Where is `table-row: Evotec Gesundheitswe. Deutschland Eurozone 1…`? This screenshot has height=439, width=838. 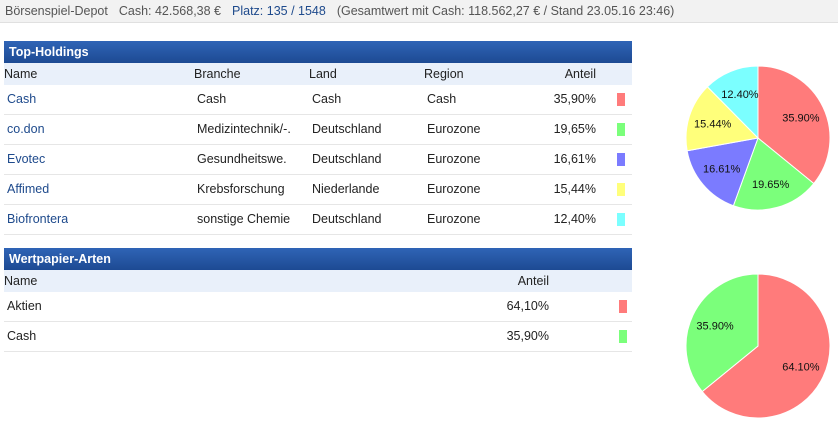 table-row: Evotec Gesundheitswe. Deutschland Eurozone 1… is located at coordinates (318, 160).